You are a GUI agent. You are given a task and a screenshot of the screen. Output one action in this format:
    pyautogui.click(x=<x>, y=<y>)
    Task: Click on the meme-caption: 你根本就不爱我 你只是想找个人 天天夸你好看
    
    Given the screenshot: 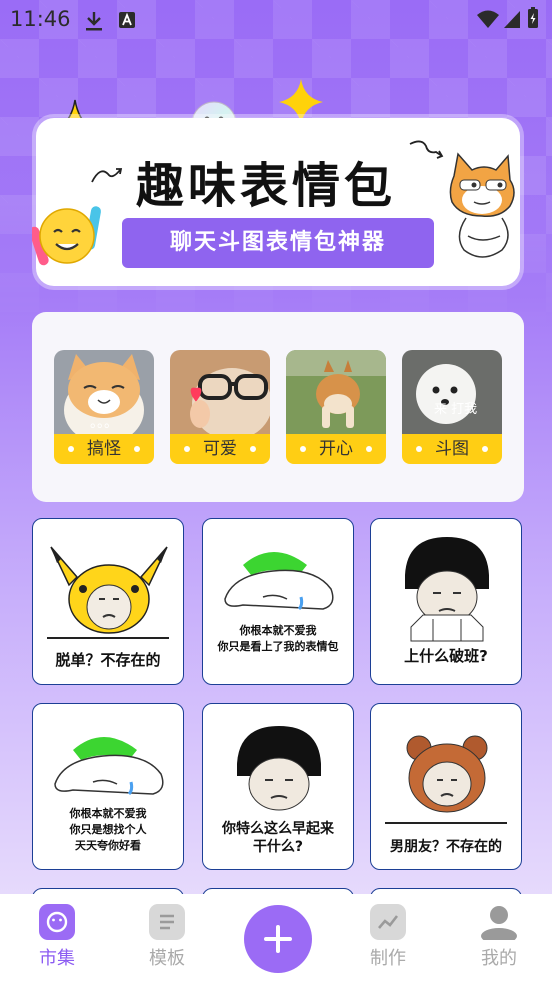 What is the action you would take?
    pyautogui.click(x=108, y=829)
    